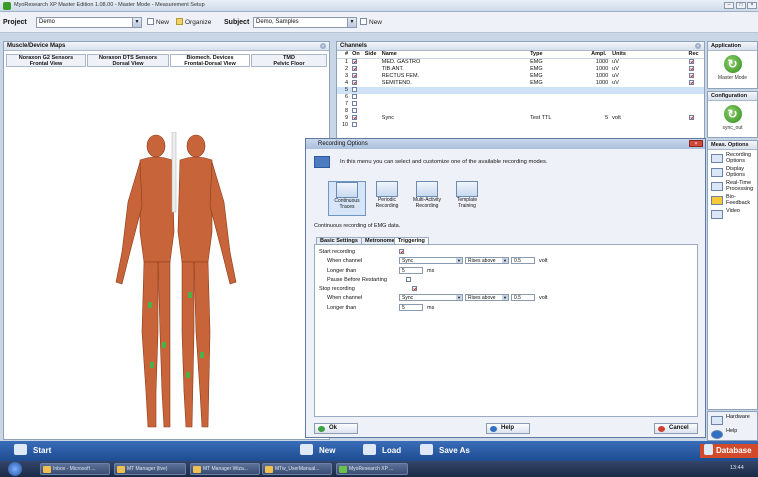 The height and width of the screenshot is (477, 758). What do you see at coordinates (411, 270) in the screenshot?
I see `start-duration-input: 5` at bounding box center [411, 270].